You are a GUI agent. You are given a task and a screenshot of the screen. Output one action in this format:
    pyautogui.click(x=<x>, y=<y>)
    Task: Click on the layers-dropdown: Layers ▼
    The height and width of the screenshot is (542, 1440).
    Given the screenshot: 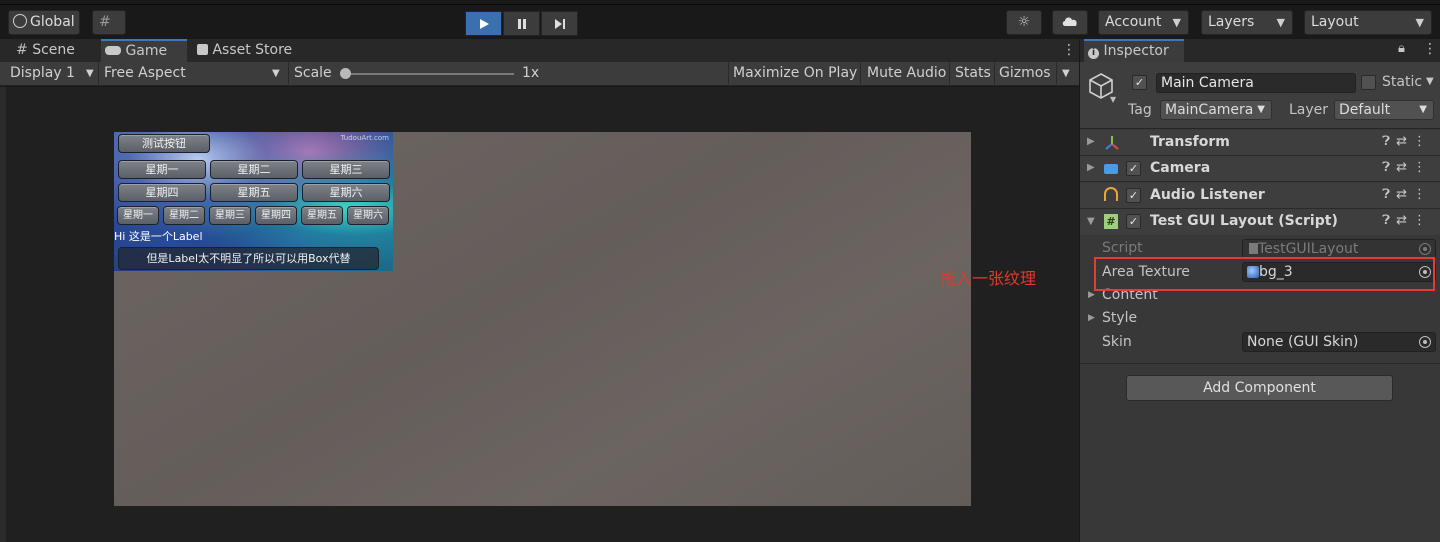 What is the action you would take?
    pyautogui.click(x=1247, y=22)
    